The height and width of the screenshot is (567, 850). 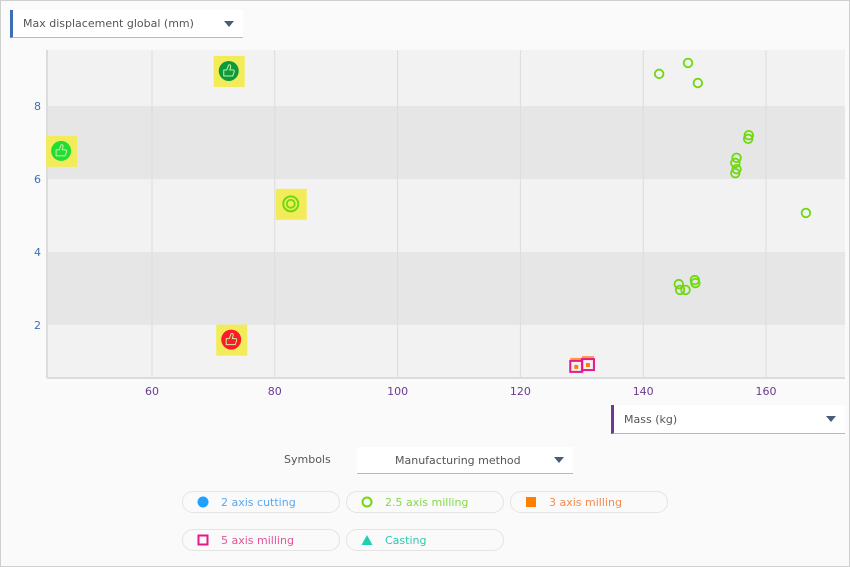 What do you see at coordinates (406, 540) in the screenshot?
I see `legend-label: Casting` at bounding box center [406, 540].